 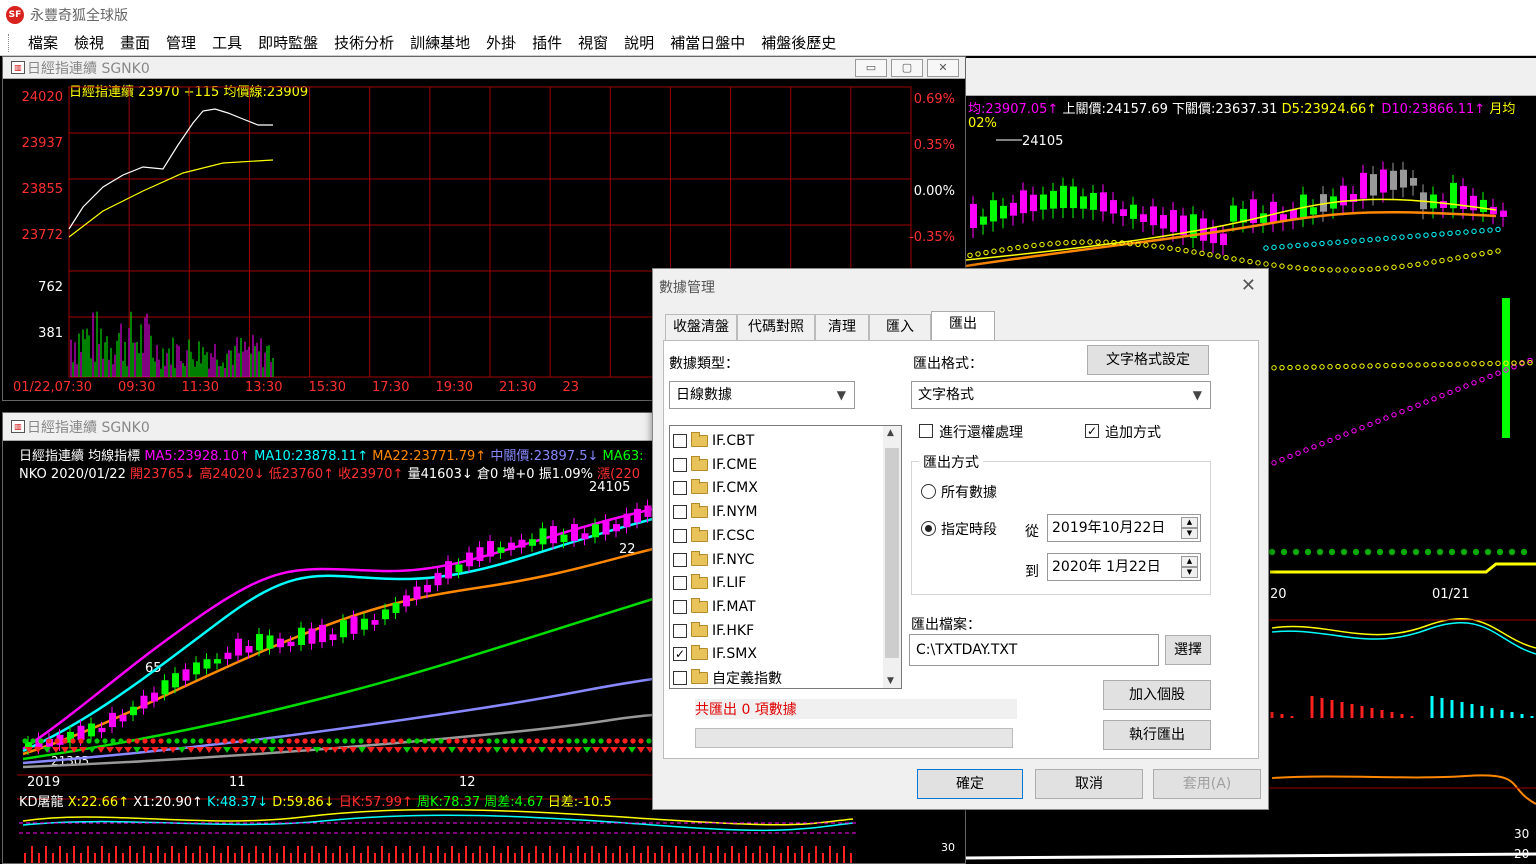 What do you see at coordinates (854, 738) in the screenshot?
I see `export-progress-bar` at bounding box center [854, 738].